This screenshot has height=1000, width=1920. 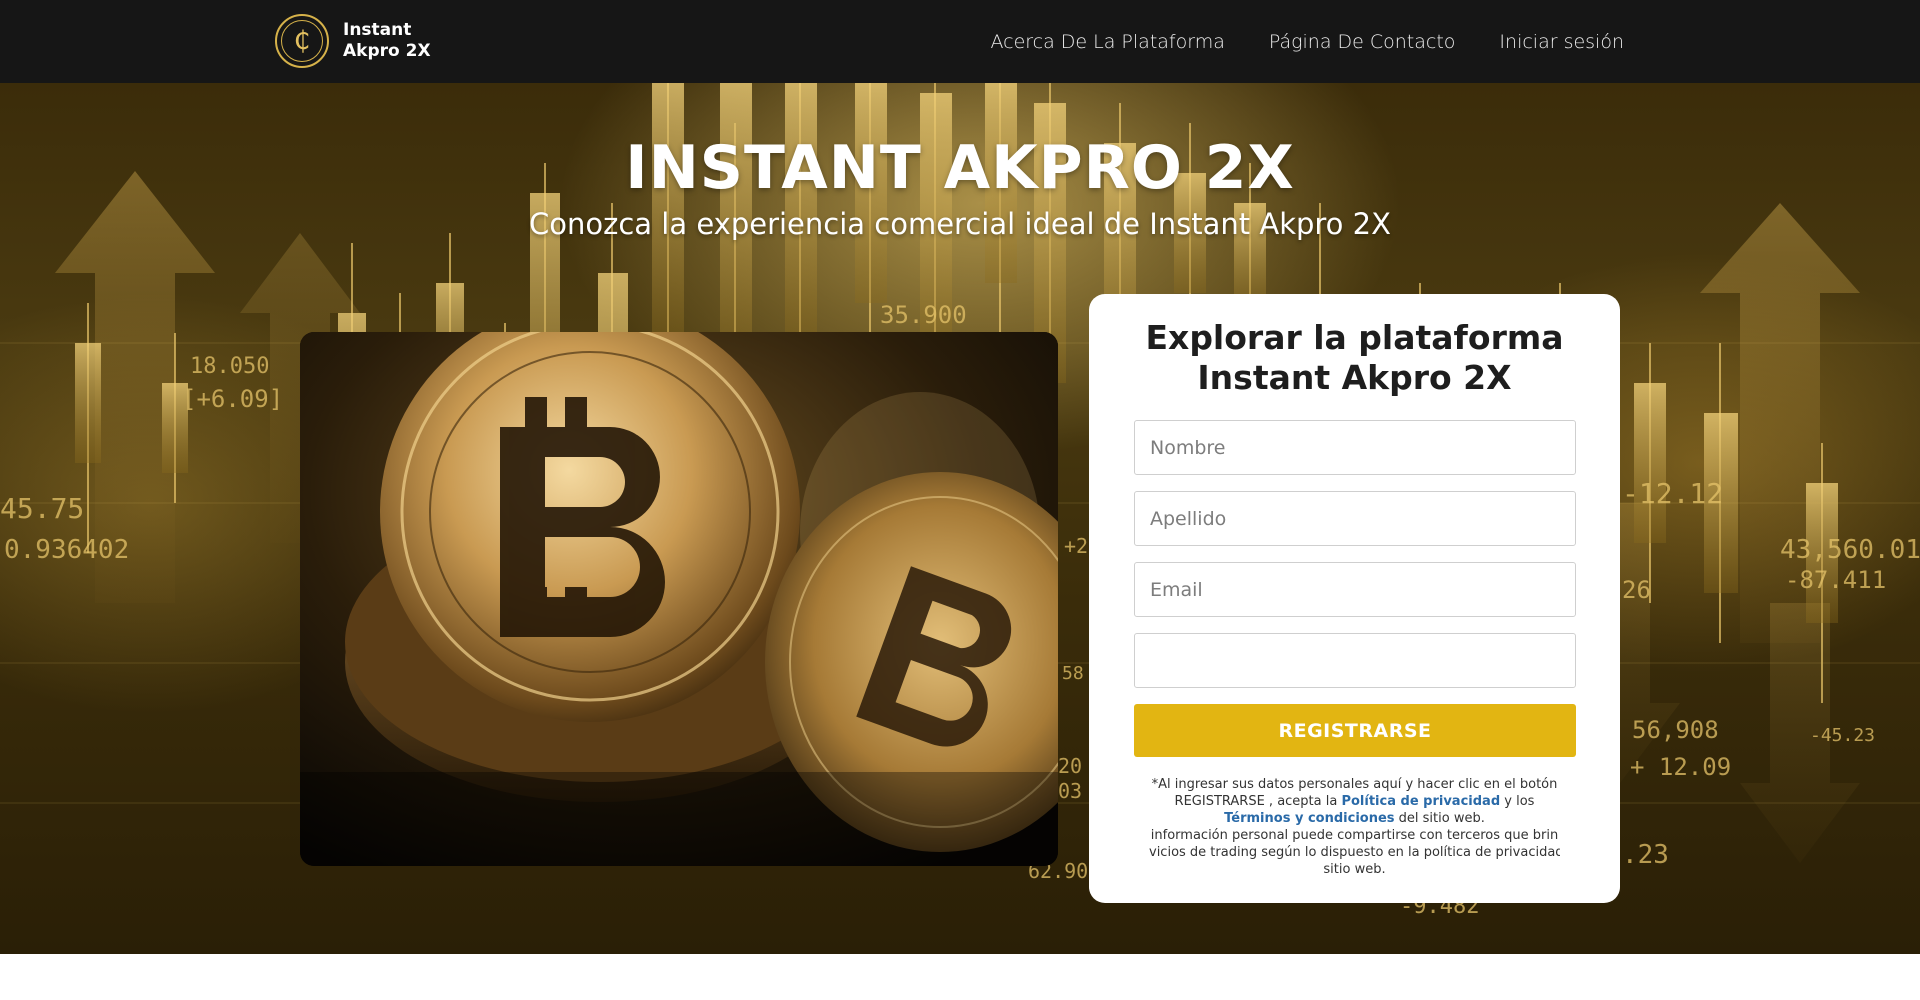 I want to click on disclaimer-line: REGISTRARSE , acepta la, so click(x=1258, y=801).